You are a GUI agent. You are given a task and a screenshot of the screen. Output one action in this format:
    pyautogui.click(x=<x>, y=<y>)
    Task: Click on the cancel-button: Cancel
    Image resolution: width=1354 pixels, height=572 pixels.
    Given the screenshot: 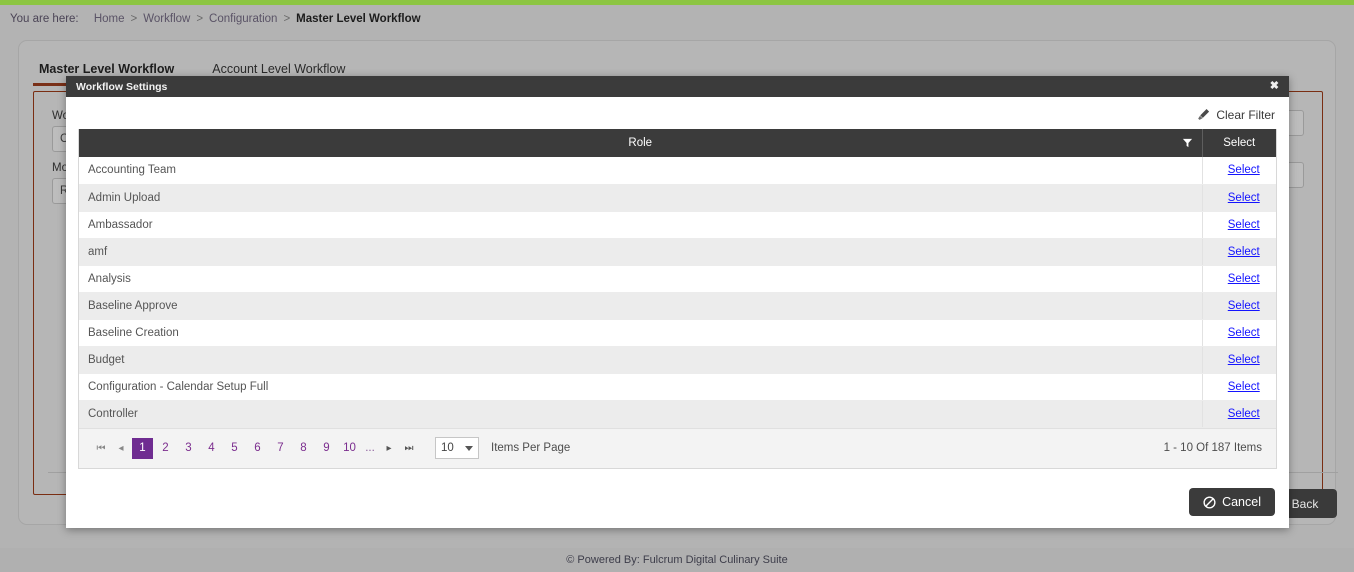 What is the action you would take?
    pyautogui.click(x=1232, y=502)
    